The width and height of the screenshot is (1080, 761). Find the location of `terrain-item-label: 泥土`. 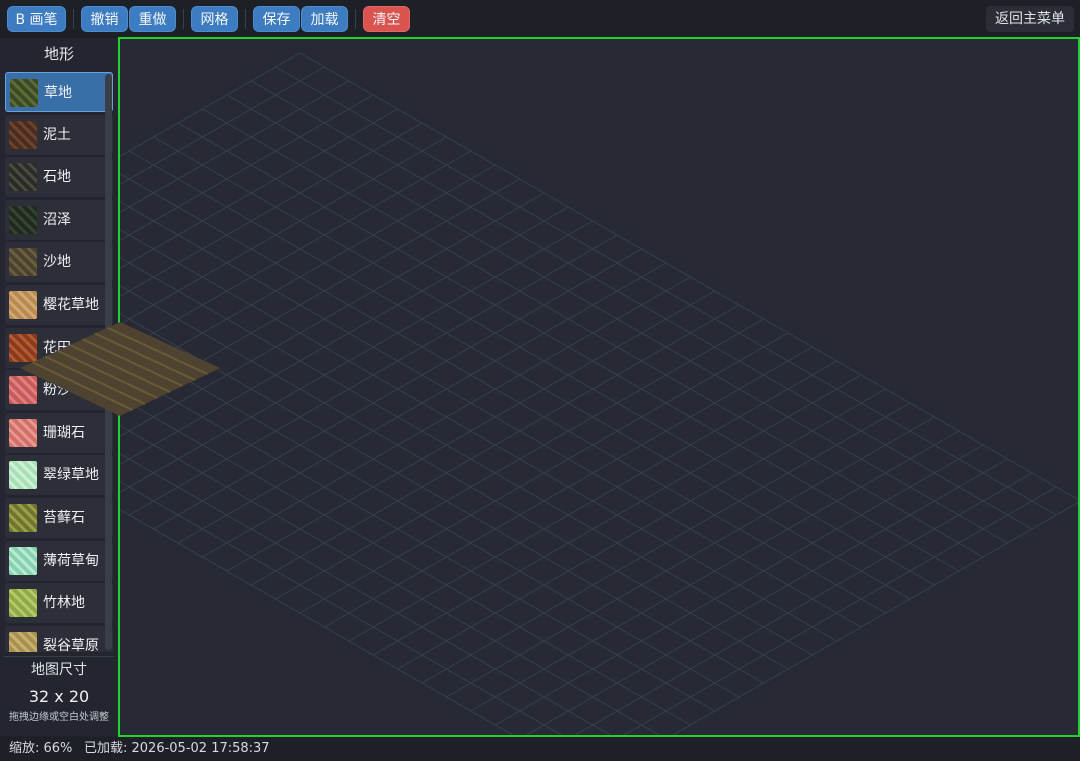

terrain-item-label: 泥土 is located at coordinates (57, 134).